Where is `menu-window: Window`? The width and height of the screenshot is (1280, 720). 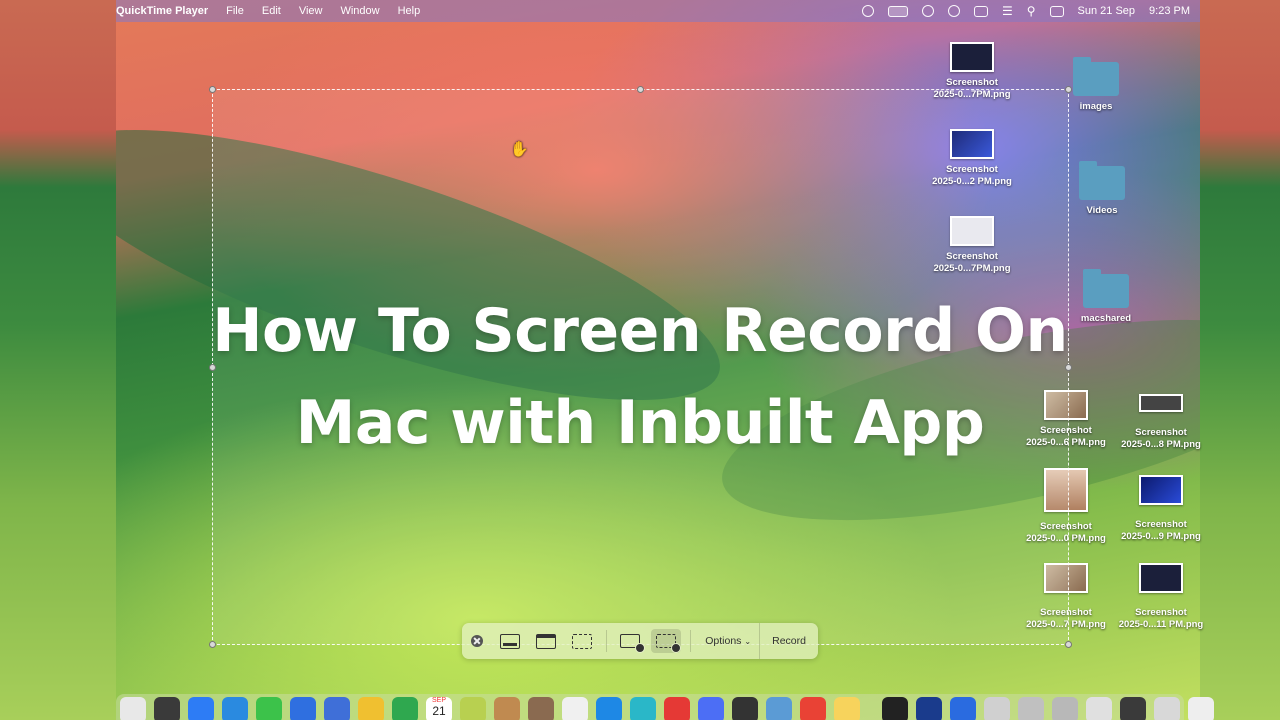
menu-window: Window is located at coordinates (359, 11).